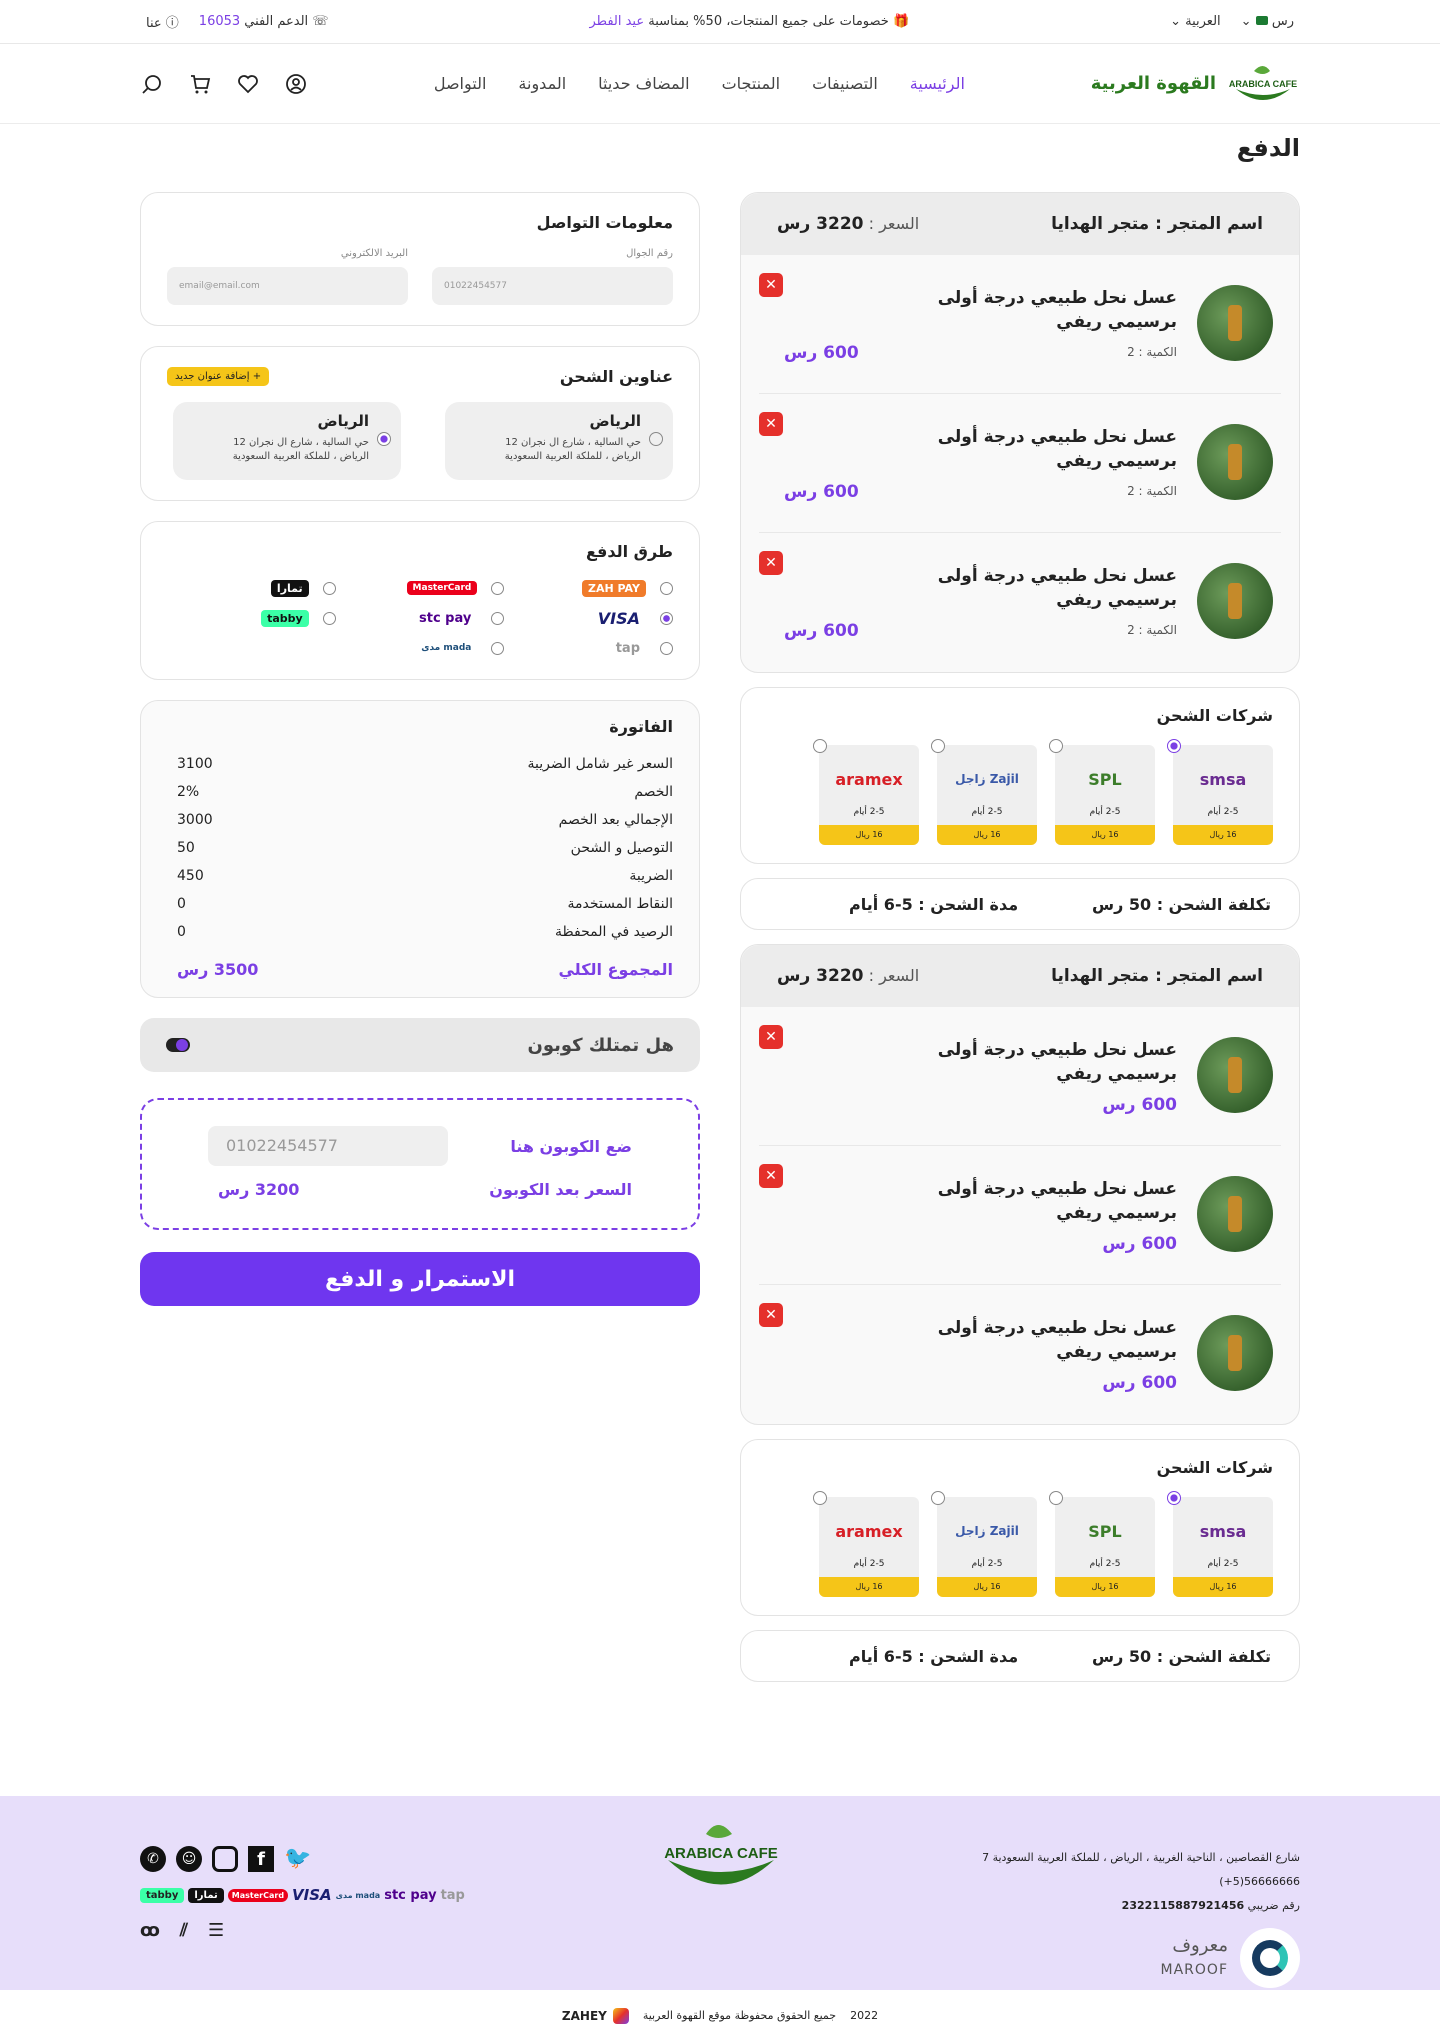 Image resolution: width=1440 pixels, height=2041 pixels. I want to click on promo-highlight: عيد الفطر, so click(616, 21).